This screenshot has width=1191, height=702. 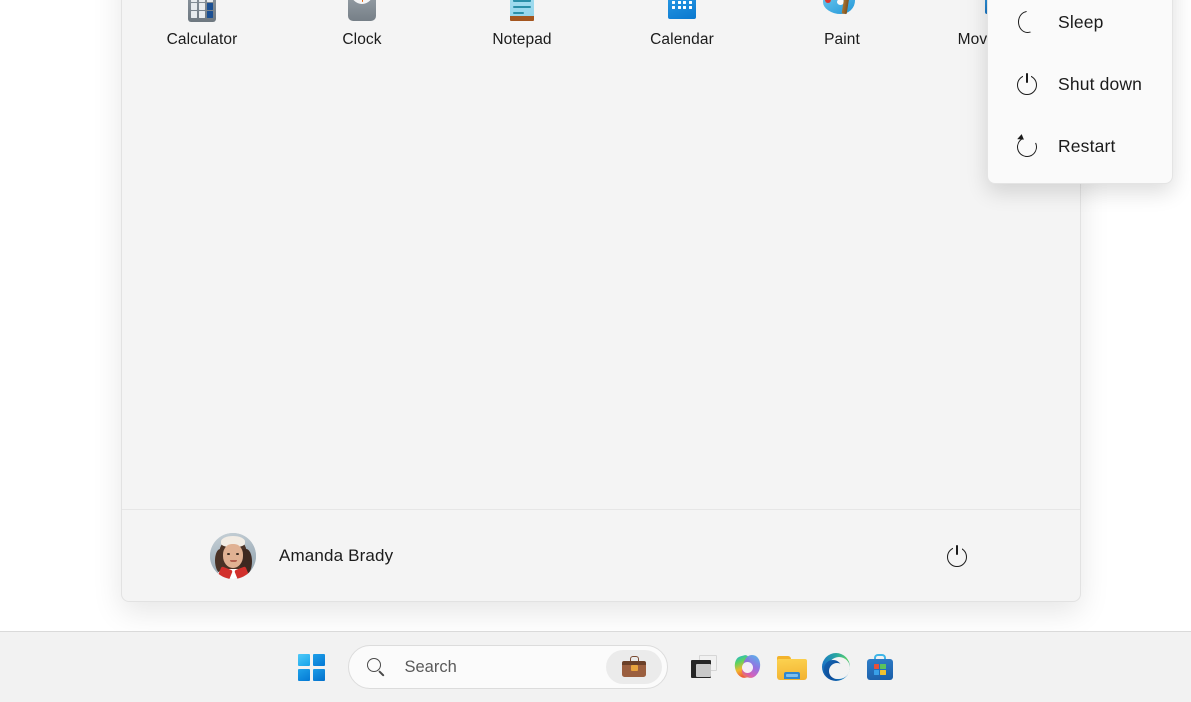 I want to click on task-view-button, so click(x=704, y=667).